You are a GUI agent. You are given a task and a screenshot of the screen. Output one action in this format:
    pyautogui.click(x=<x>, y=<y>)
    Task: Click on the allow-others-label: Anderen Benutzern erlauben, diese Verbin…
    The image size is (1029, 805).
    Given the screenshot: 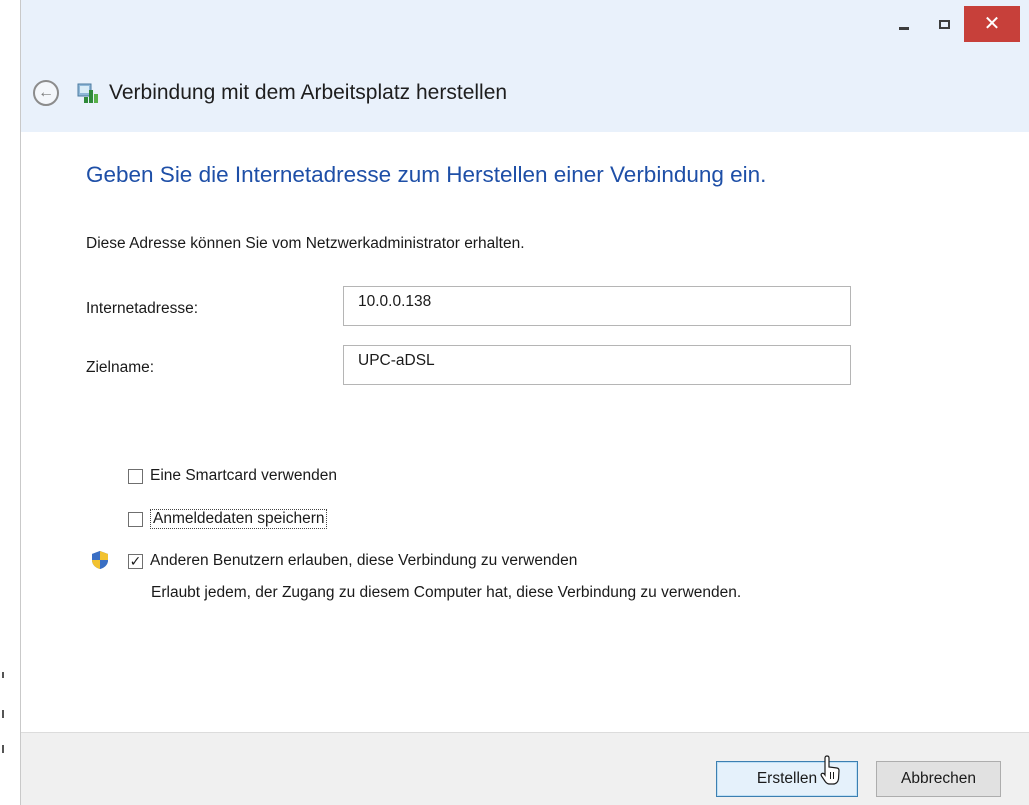 What is the action you would take?
    pyautogui.click(x=364, y=560)
    